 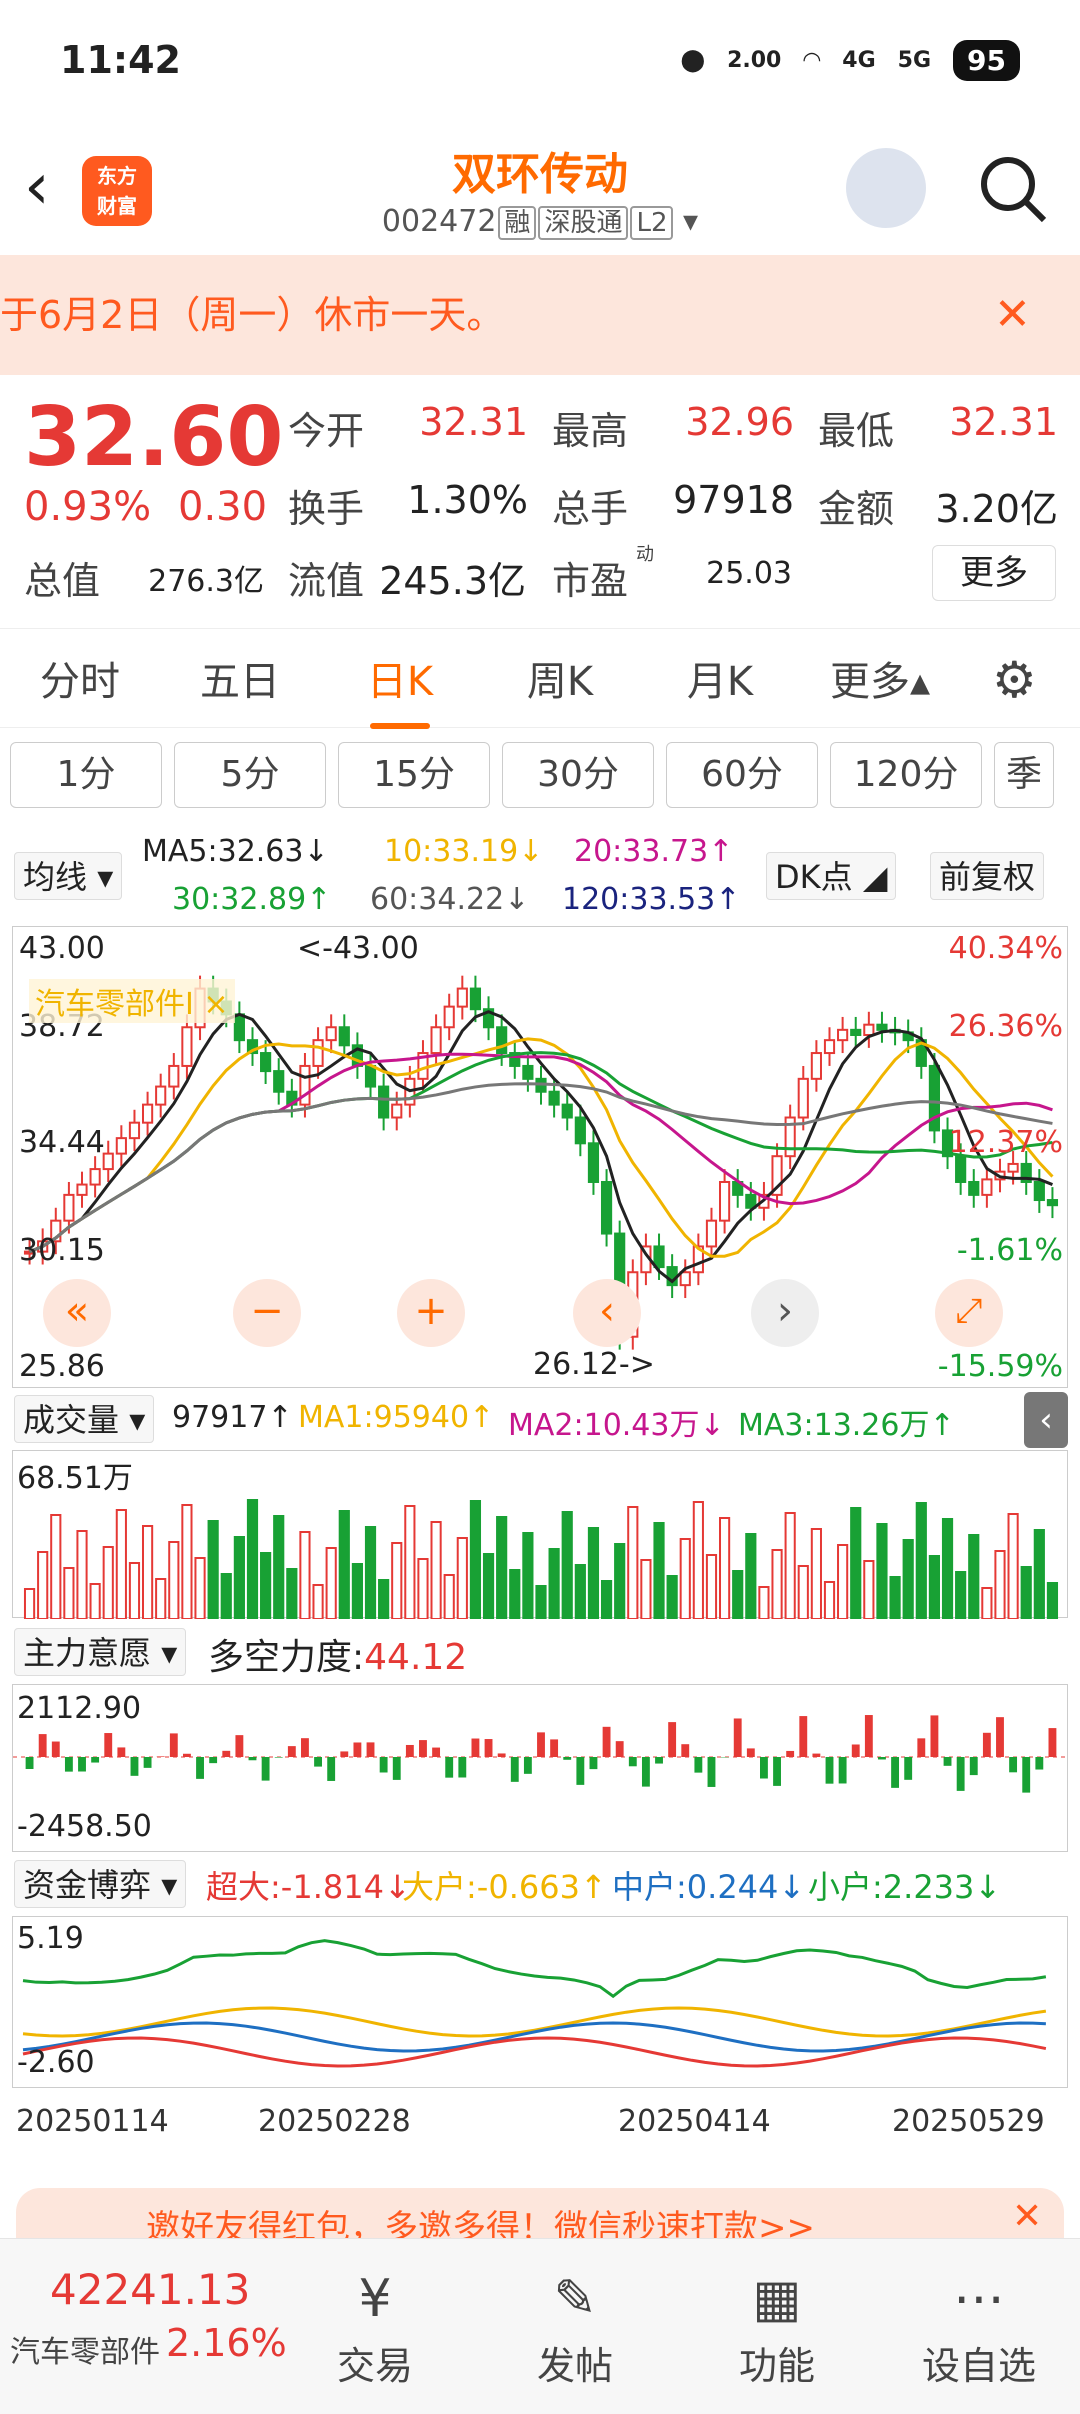 What do you see at coordinates (80, 678) in the screenshot?
I see `tab-intraday: 分时` at bounding box center [80, 678].